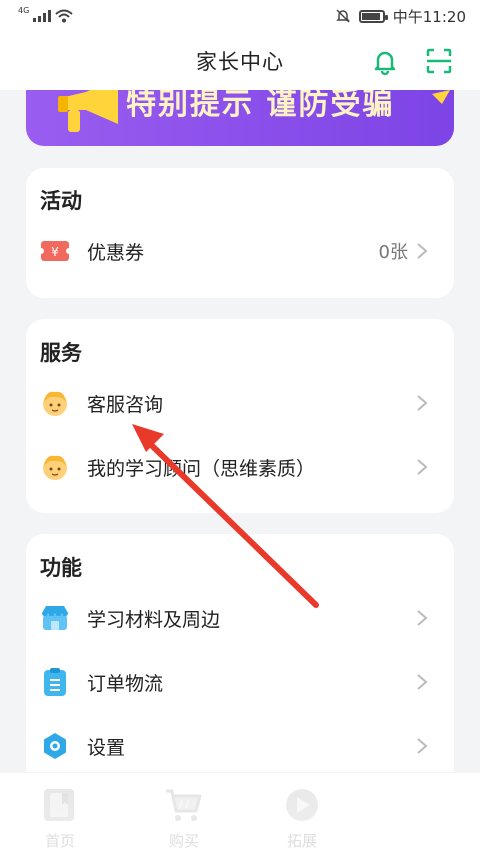  I want to click on status-left: 4G, so click(45, 14).